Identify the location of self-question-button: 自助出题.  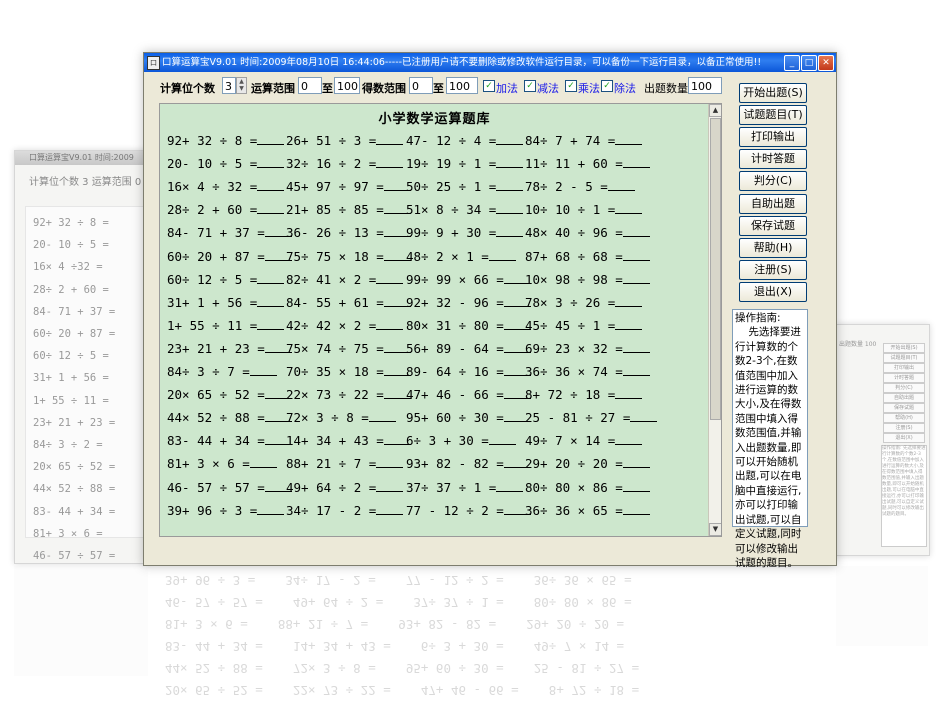
(773, 203).